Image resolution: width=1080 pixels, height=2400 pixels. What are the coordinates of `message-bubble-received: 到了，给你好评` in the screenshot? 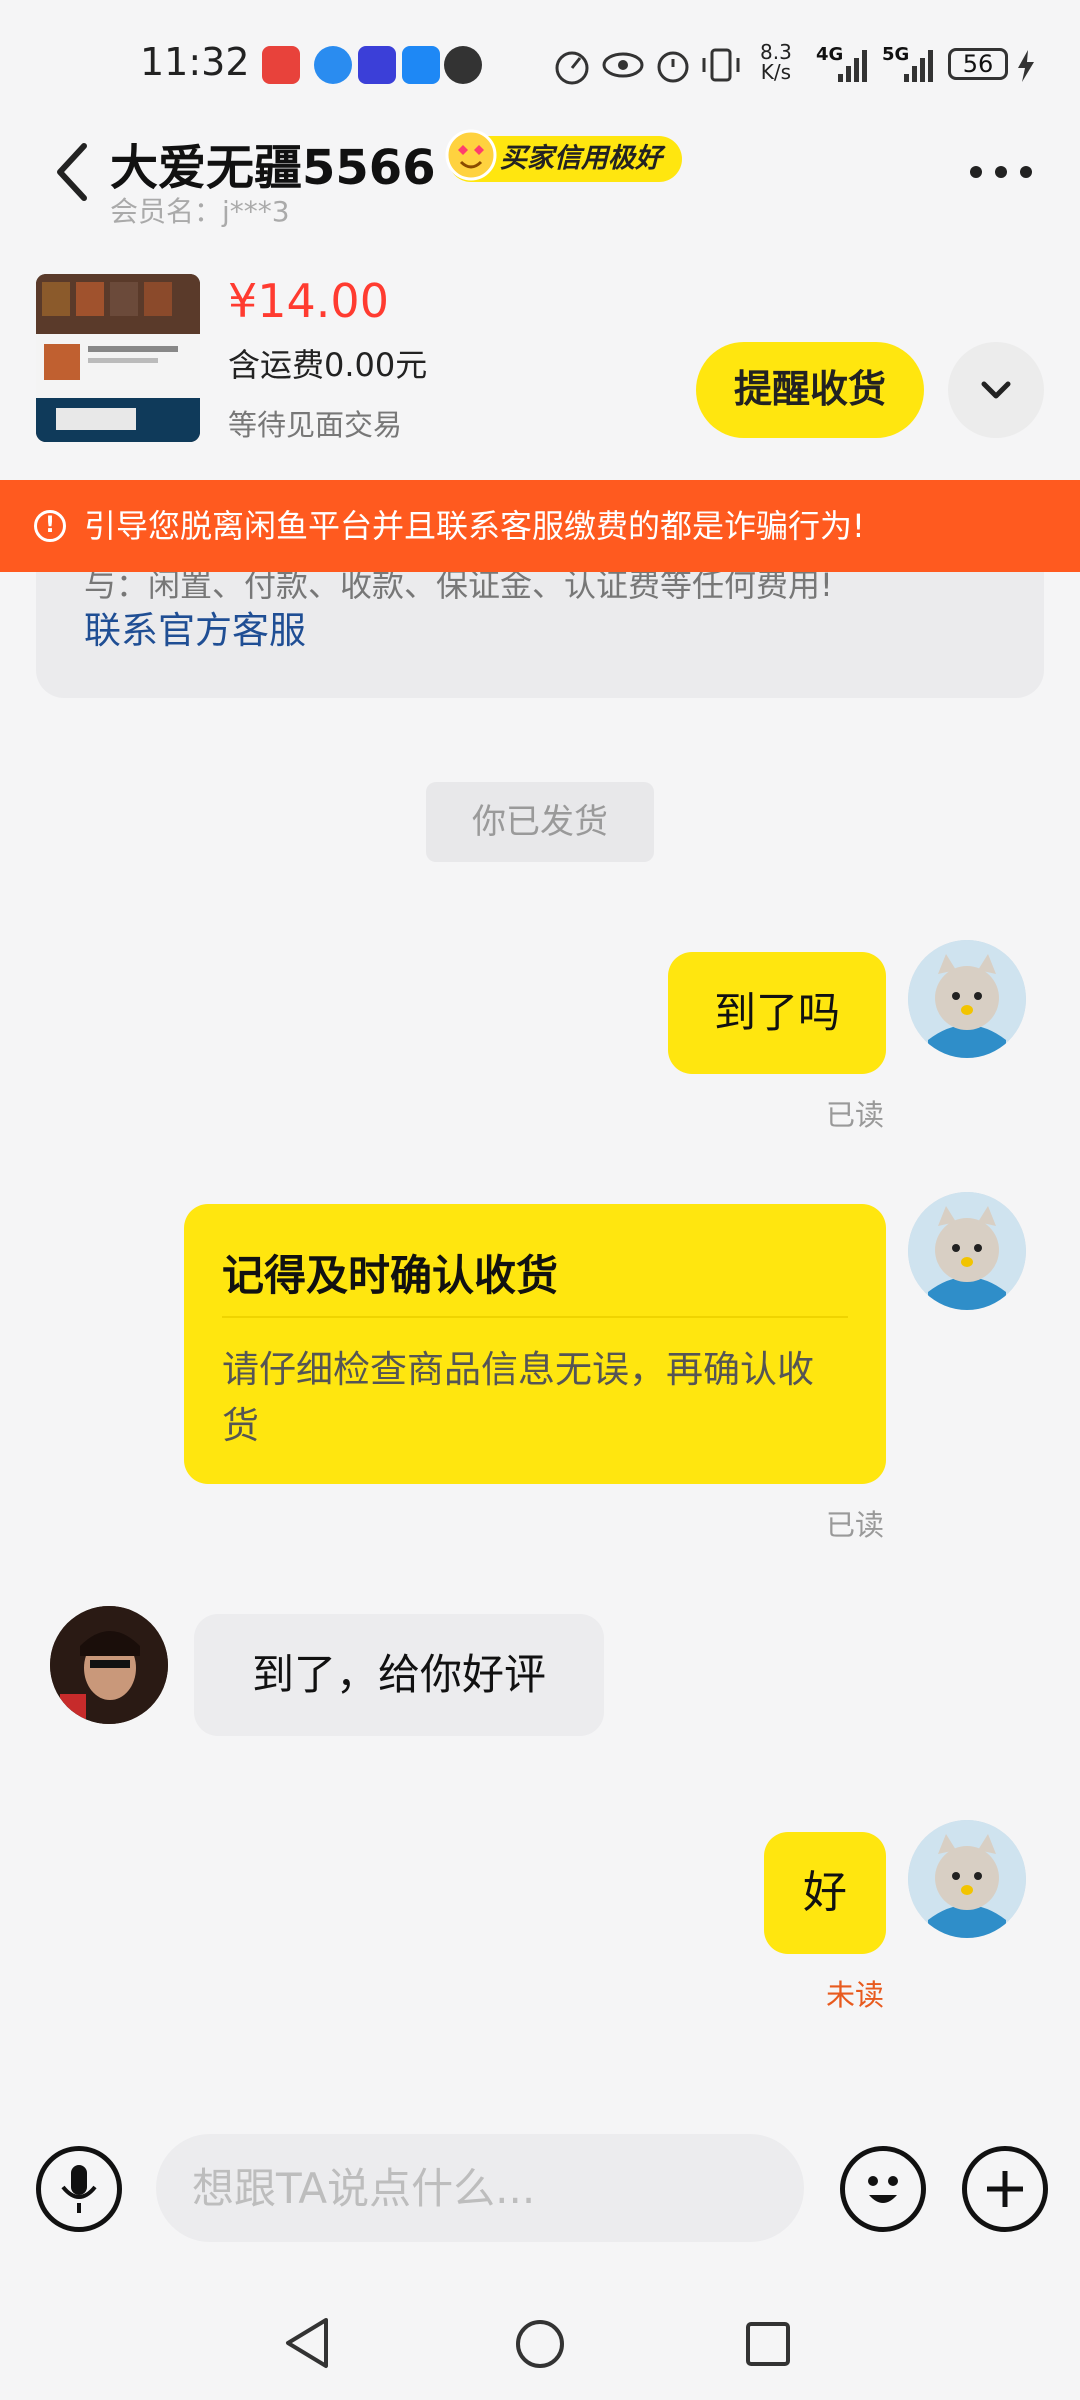 It's located at (399, 1675).